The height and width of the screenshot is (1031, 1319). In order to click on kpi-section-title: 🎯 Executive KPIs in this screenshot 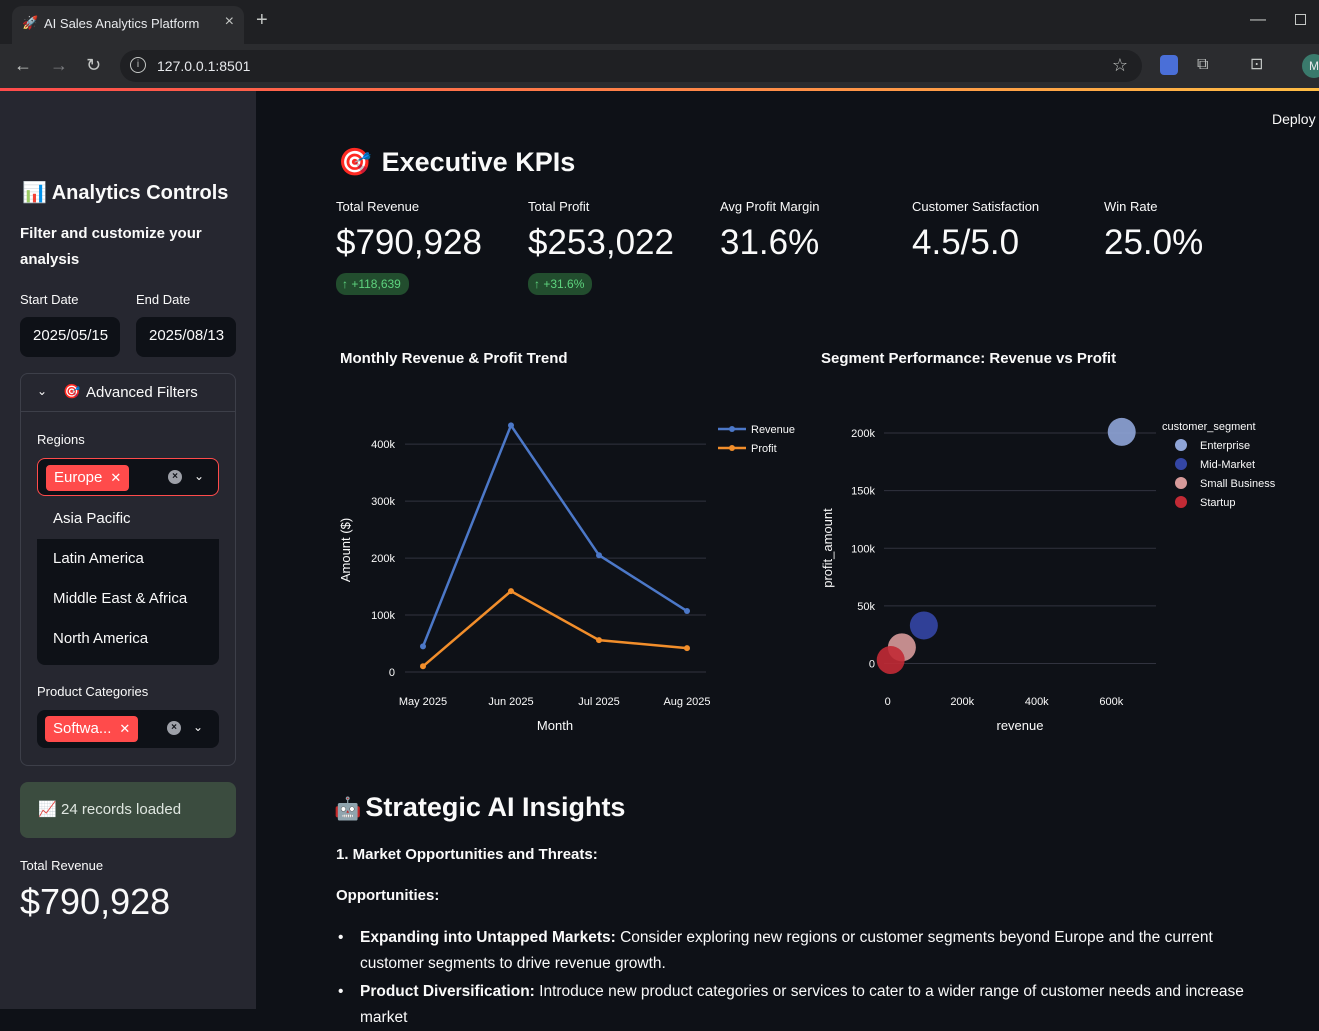, I will do `click(457, 162)`.